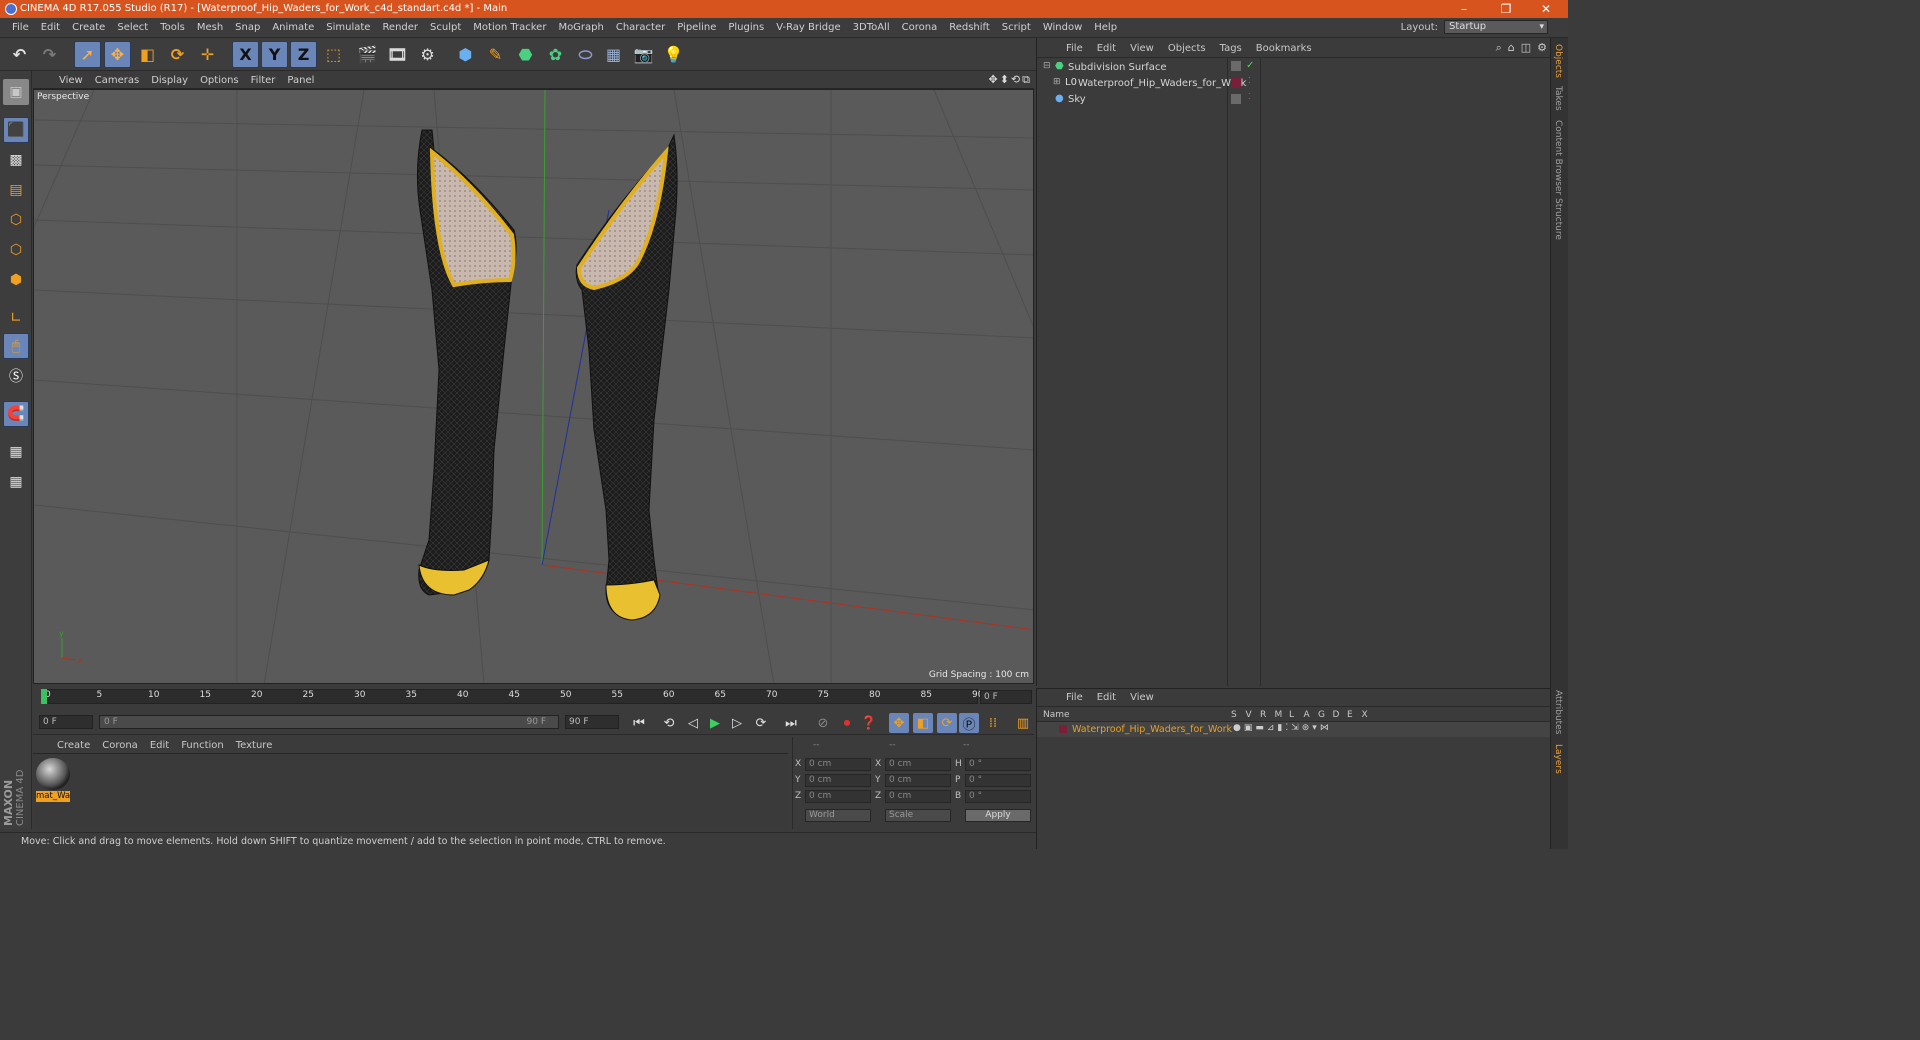  Describe the element at coordinates (16, 160) in the screenshot. I see `texture-mode-icon: ▩` at that location.